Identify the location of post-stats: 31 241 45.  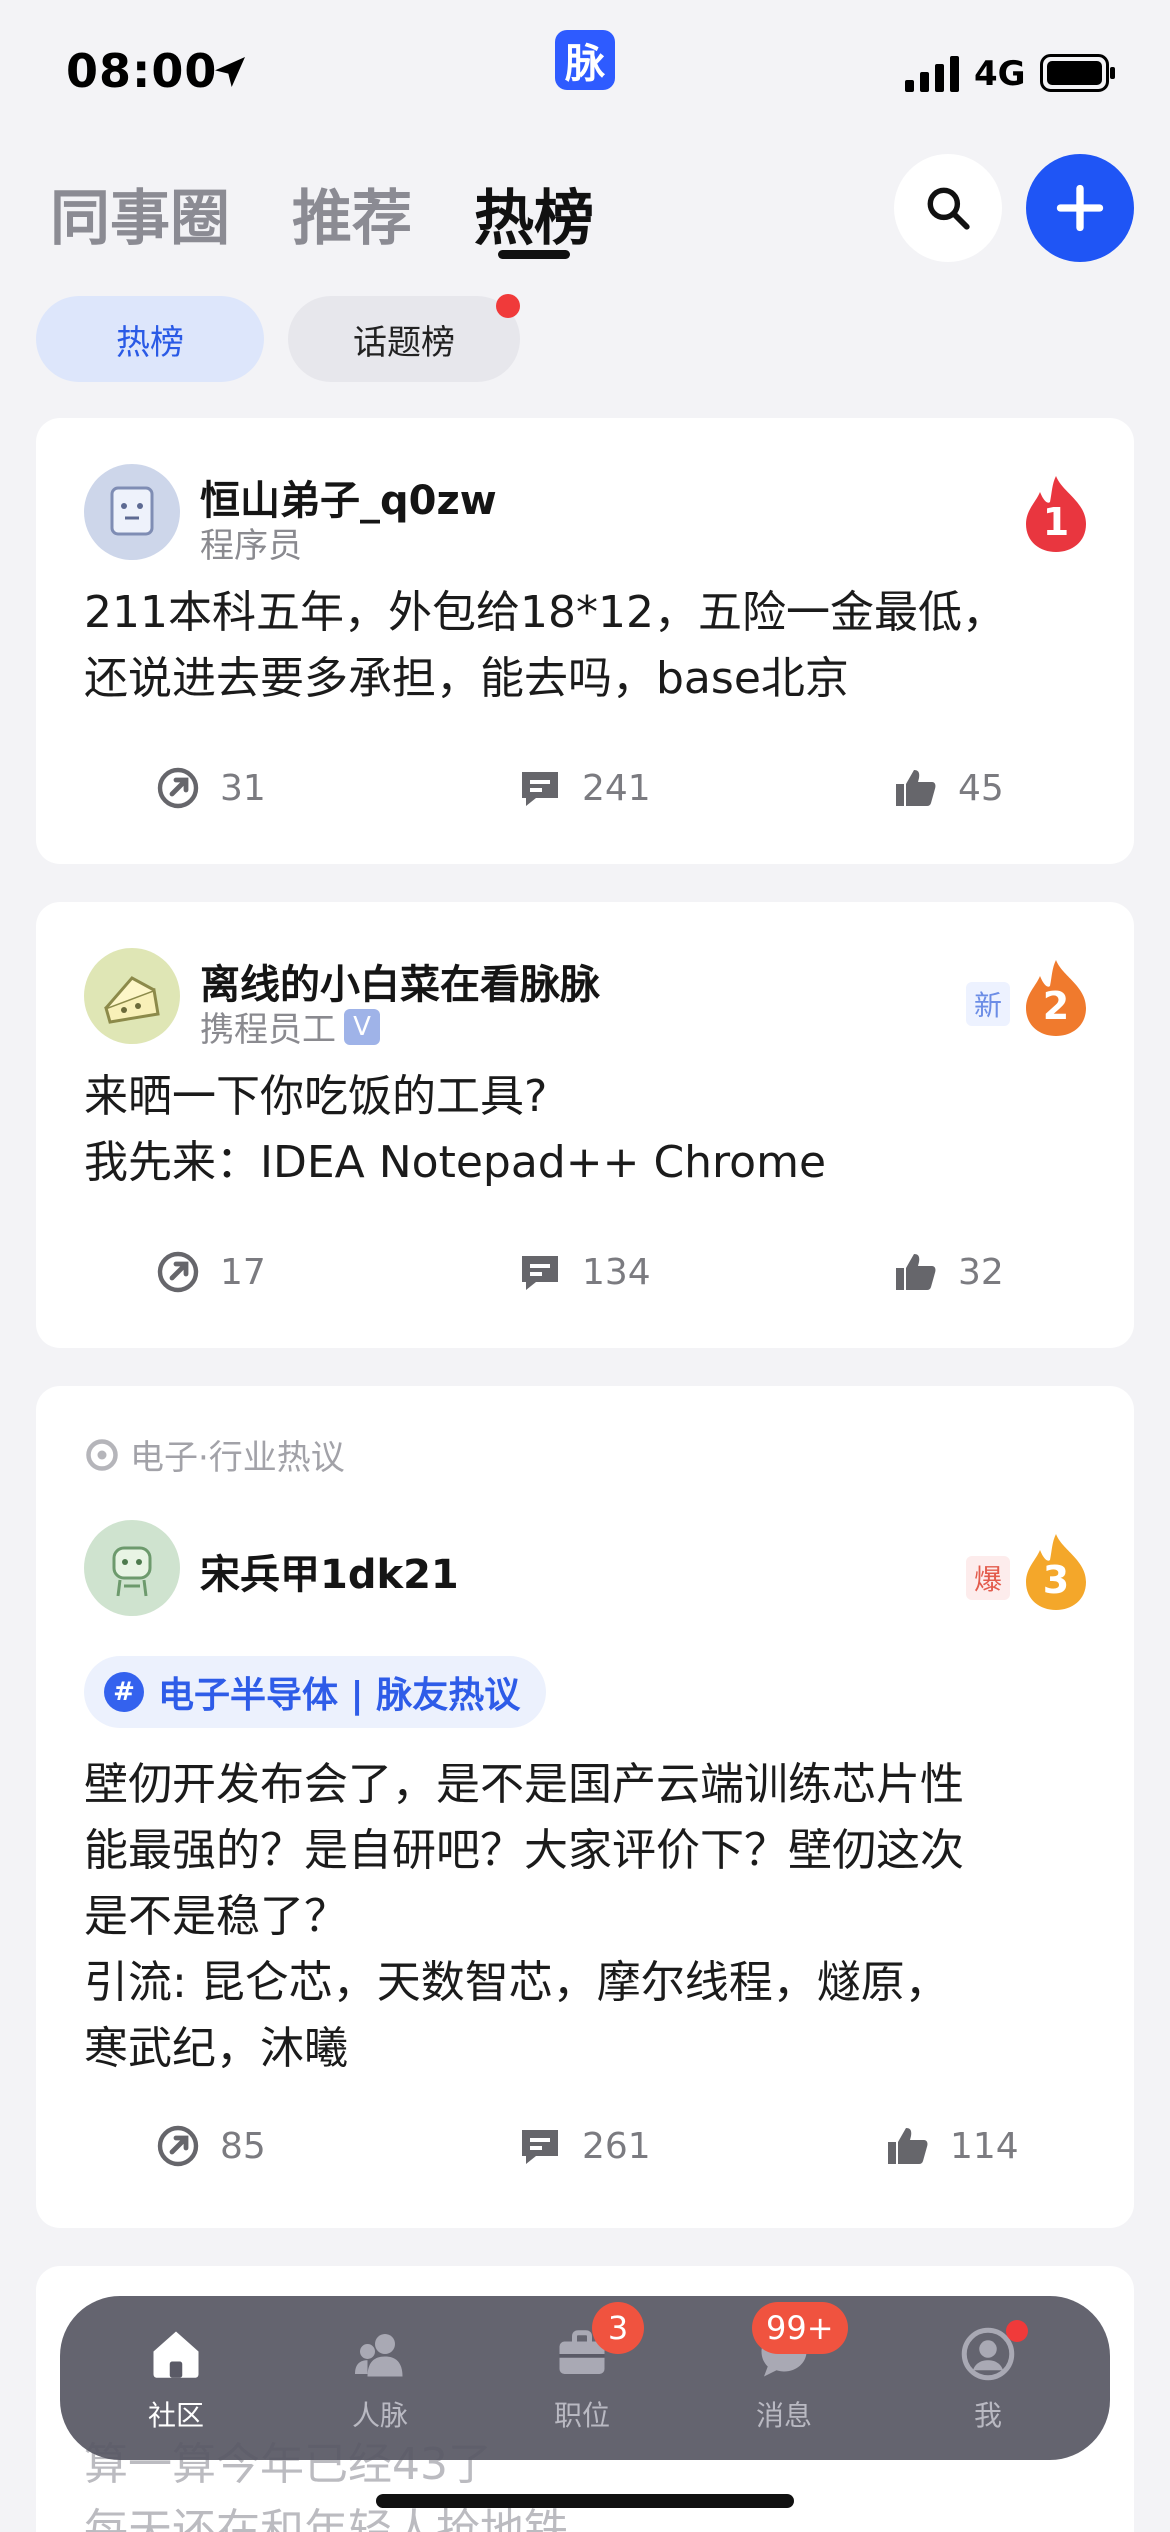
(585, 794).